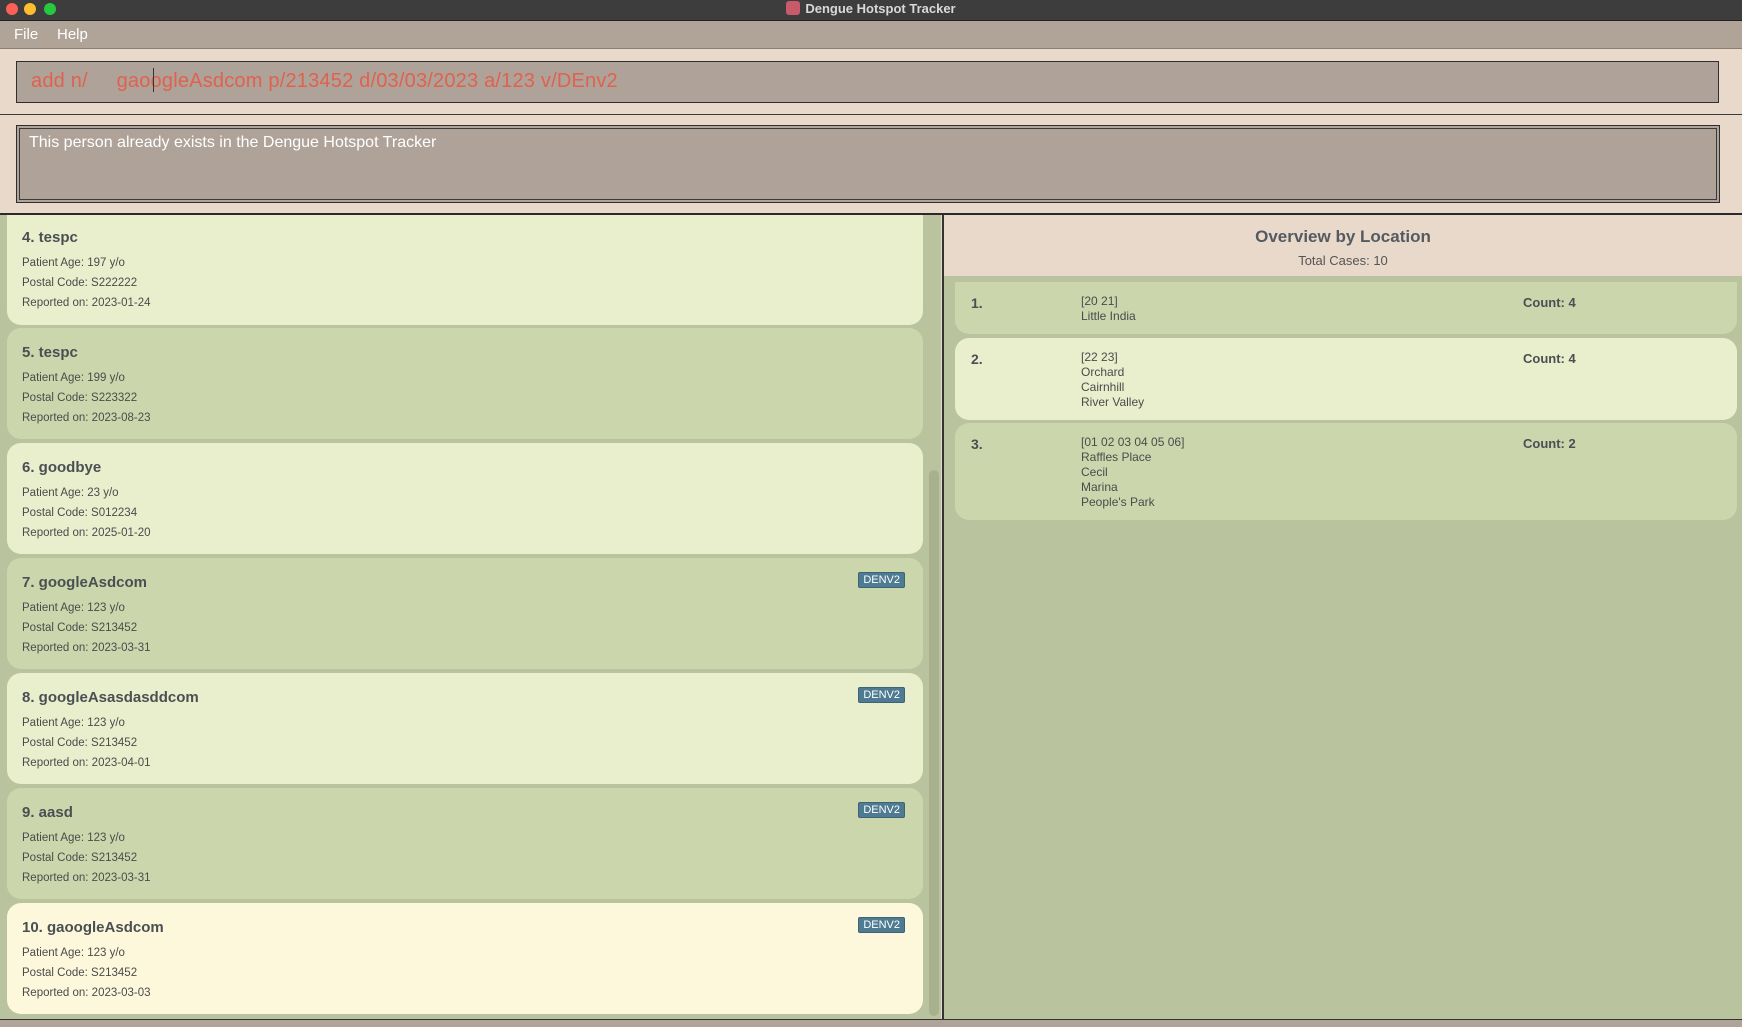  What do you see at coordinates (73, 263) in the screenshot?
I see `patient-age: Patient Age: 197 y/o` at bounding box center [73, 263].